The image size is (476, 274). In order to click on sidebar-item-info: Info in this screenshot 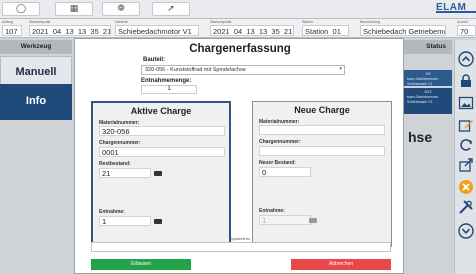, I will do `click(36, 102)`.